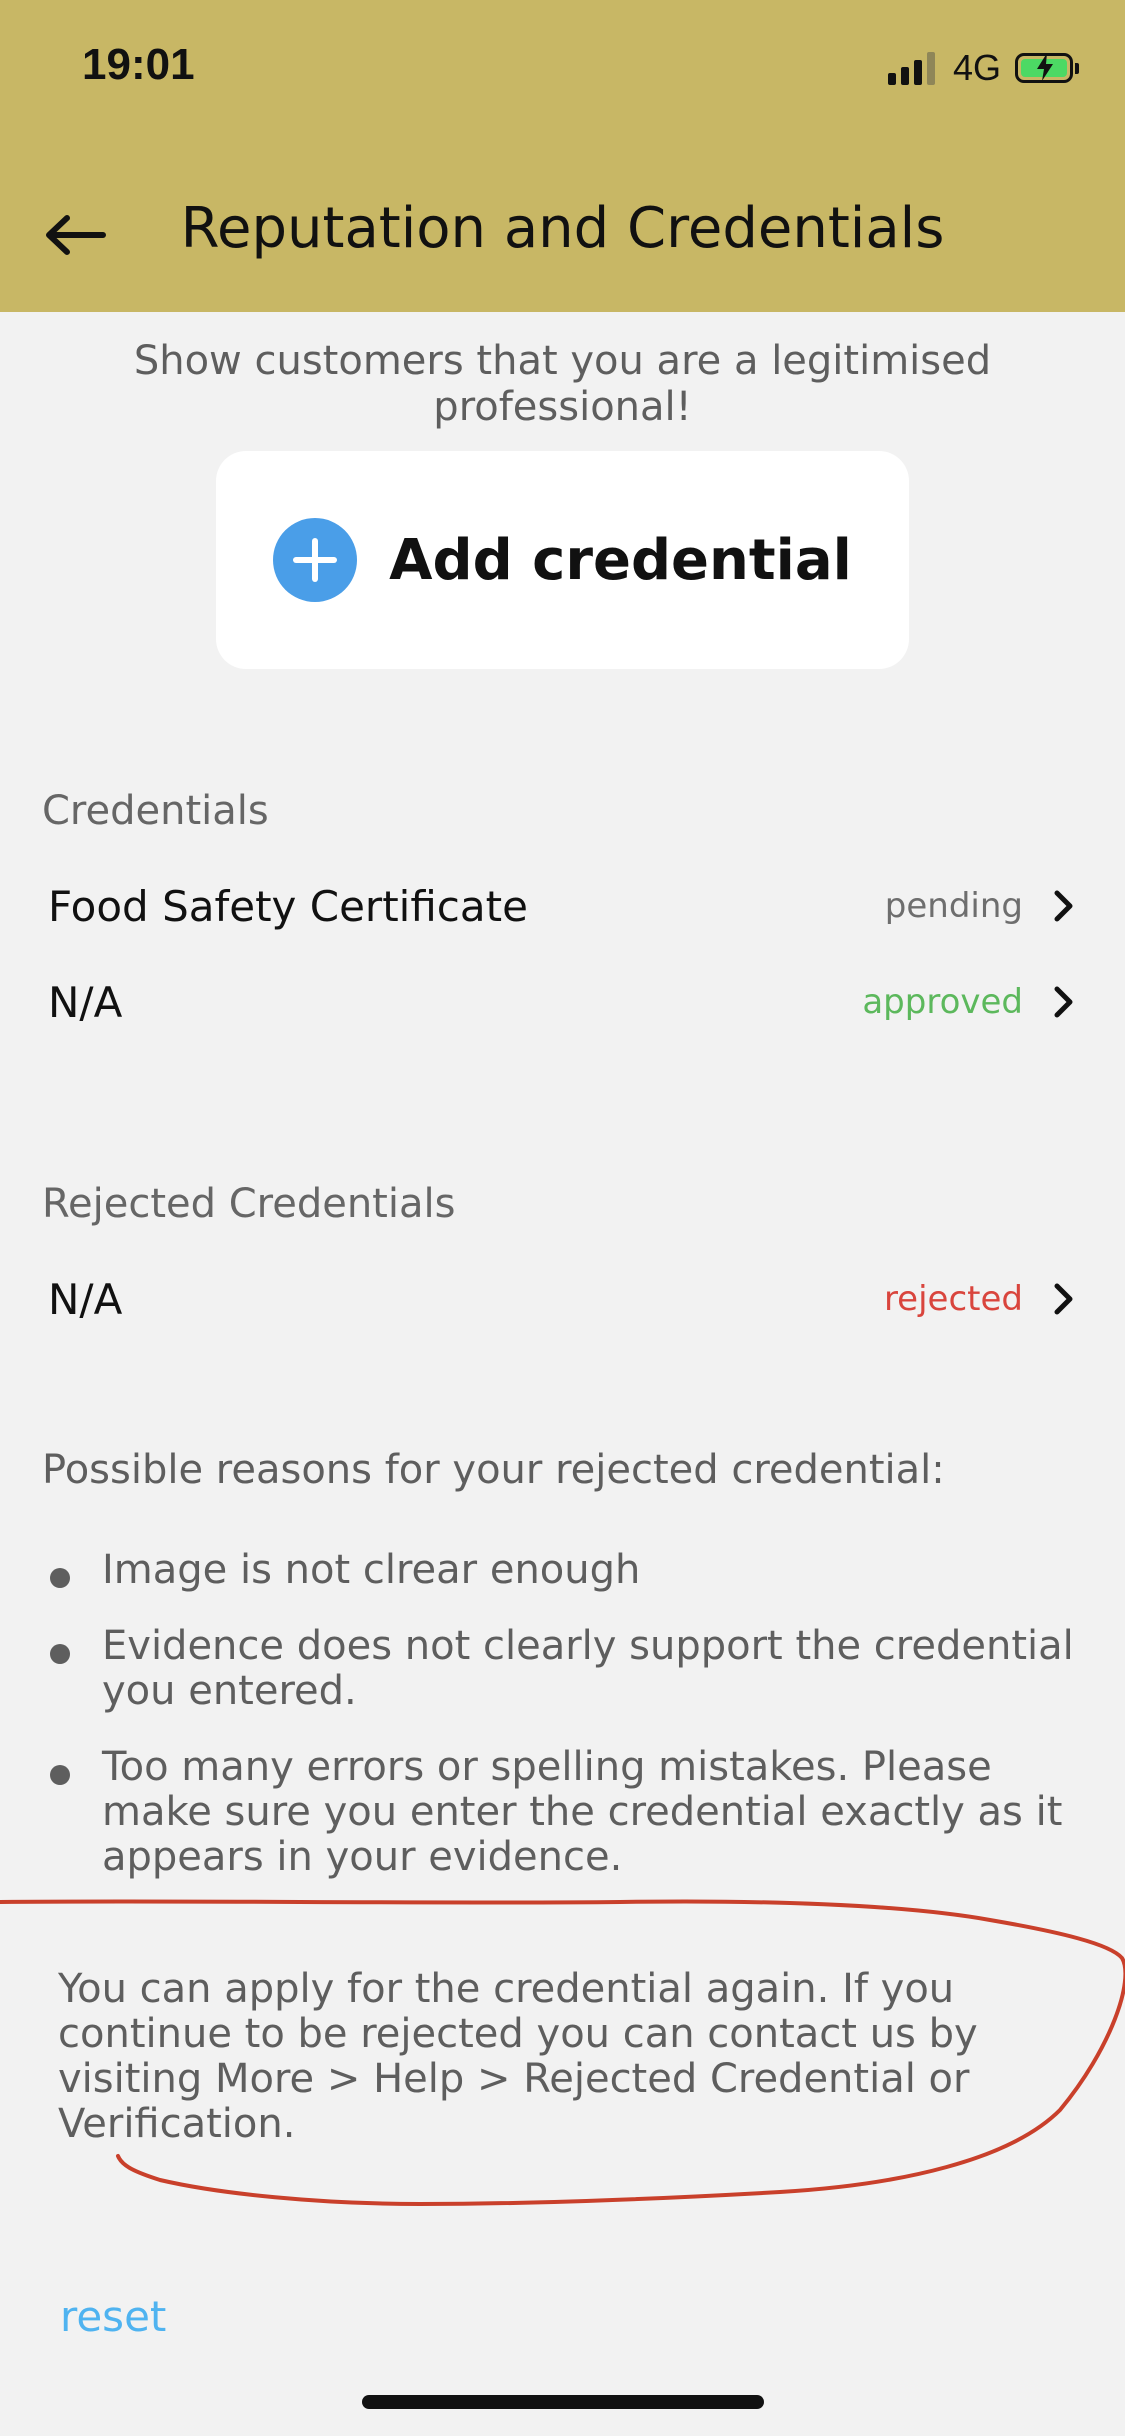 The width and height of the screenshot is (1125, 2436). What do you see at coordinates (953, 906) in the screenshot?
I see `status-pending: pending` at bounding box center [953, 906].